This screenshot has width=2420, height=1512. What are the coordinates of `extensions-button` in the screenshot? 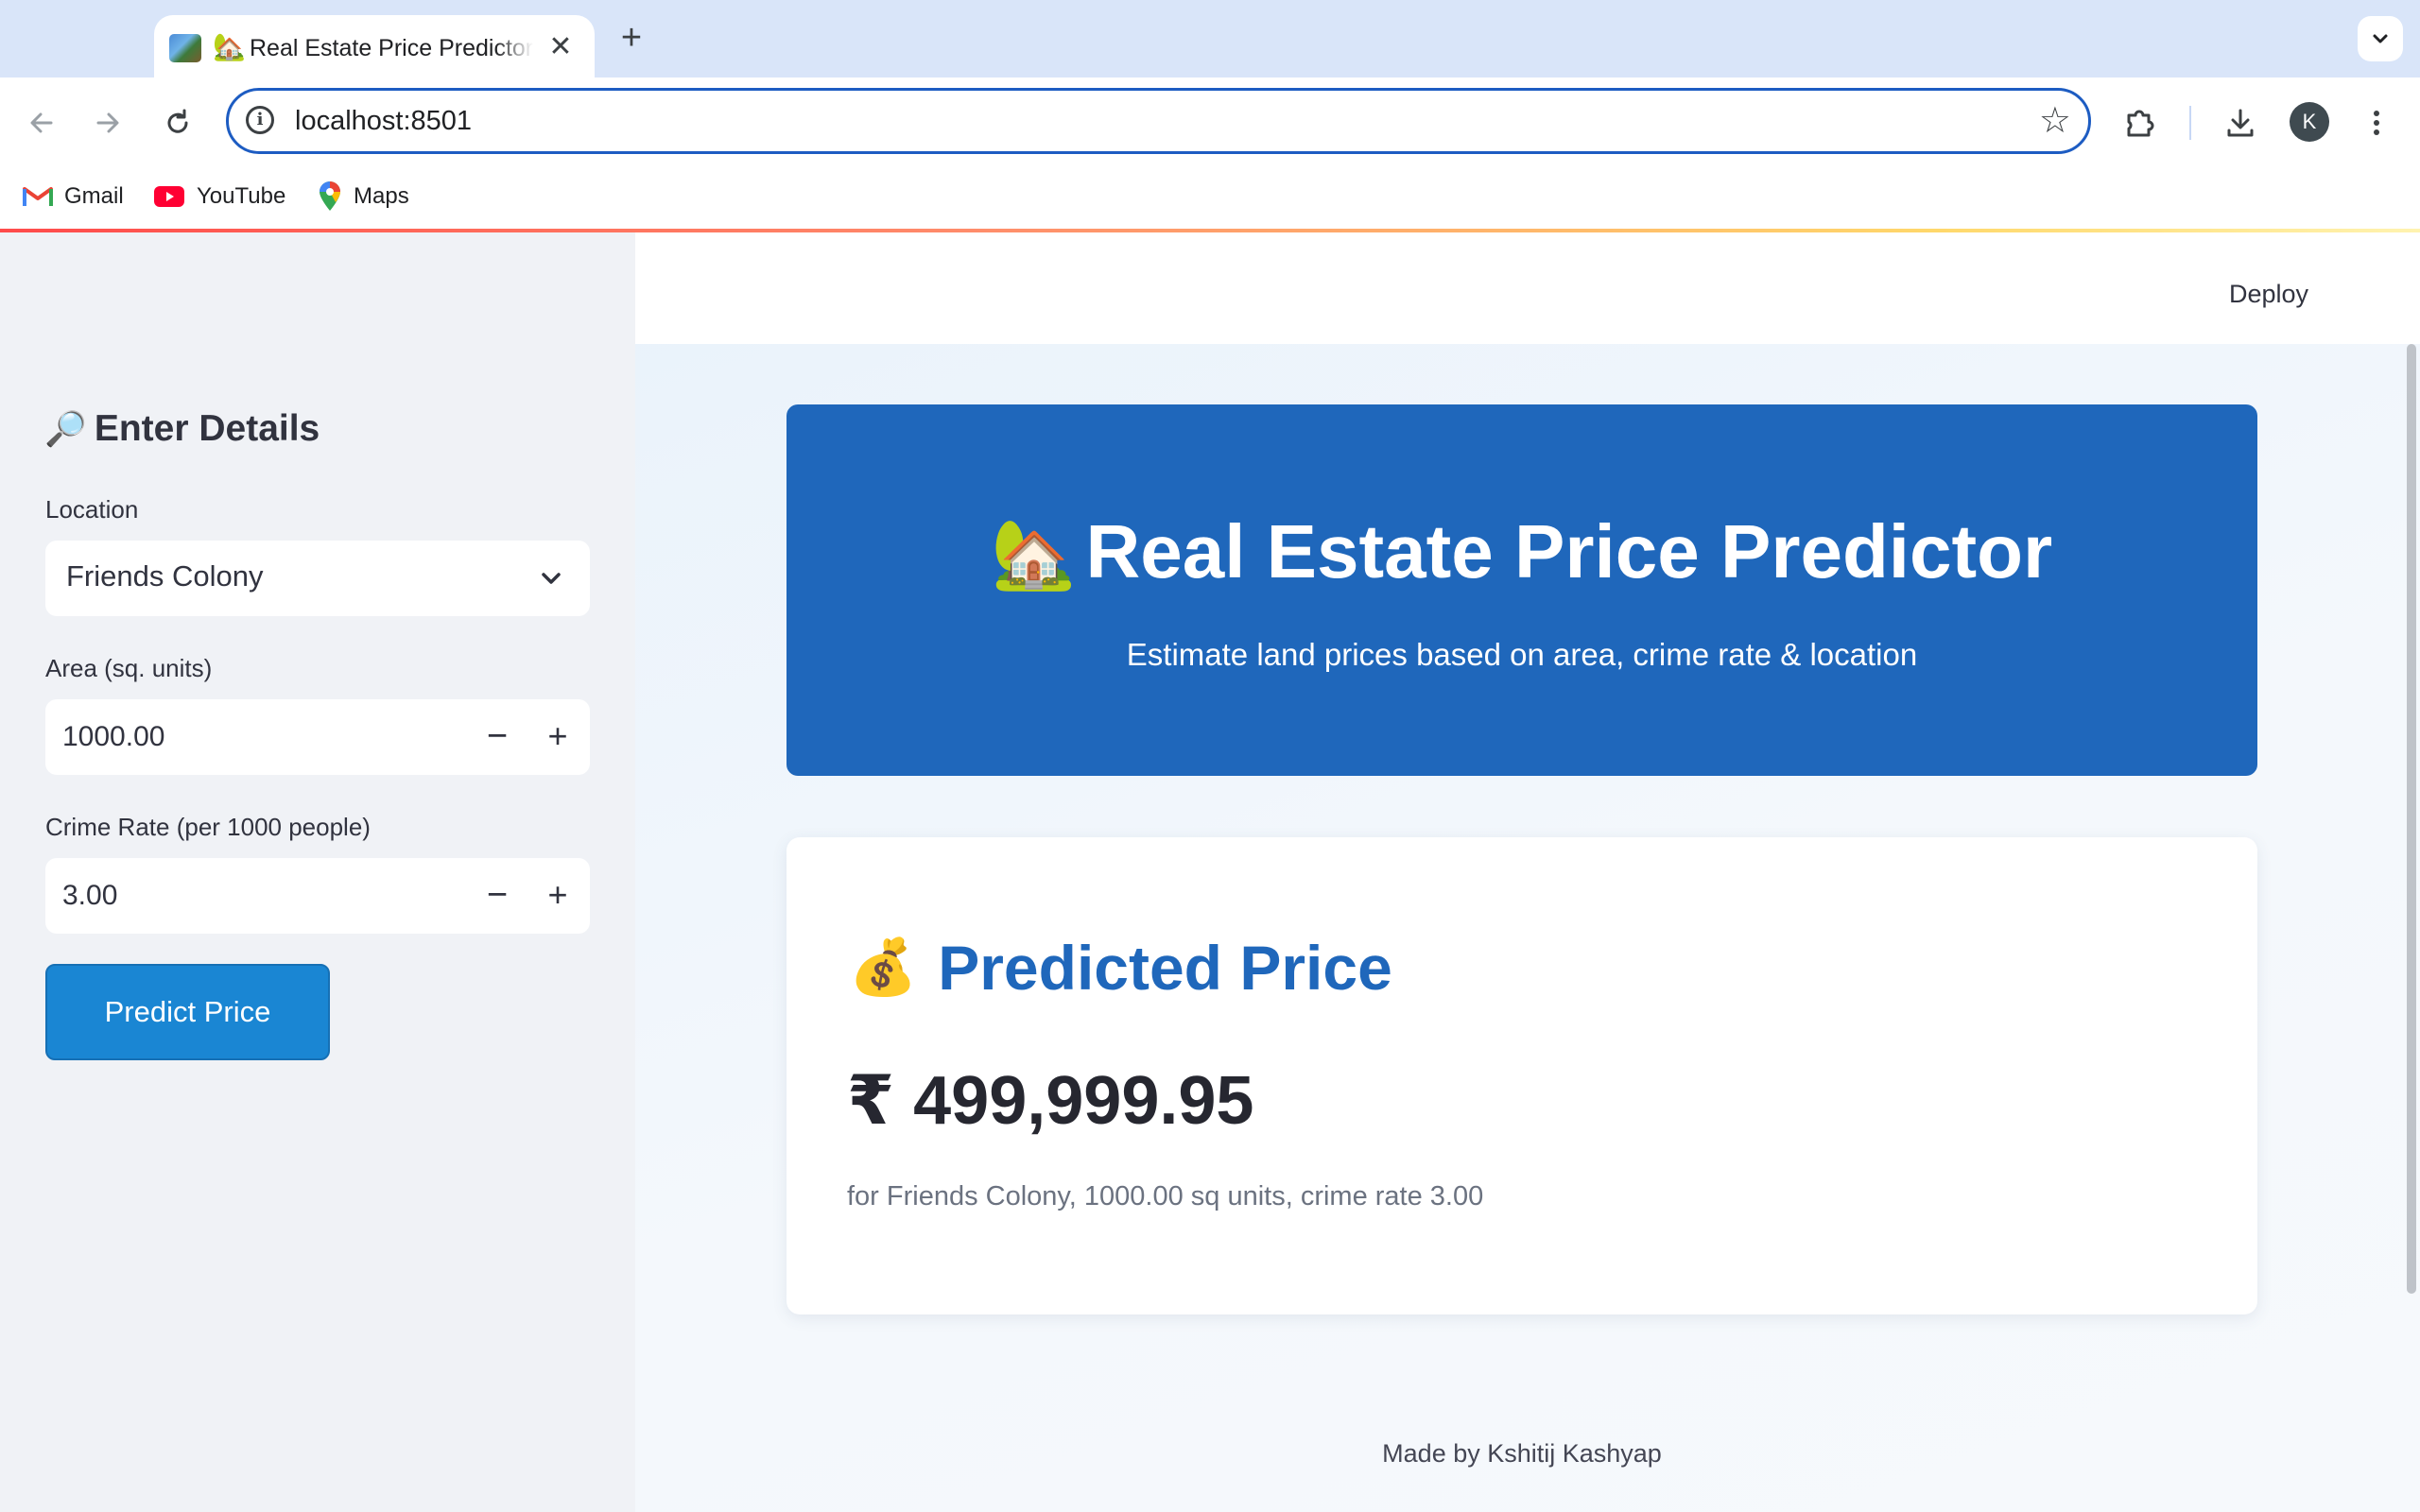 It's located at (2140, 123).